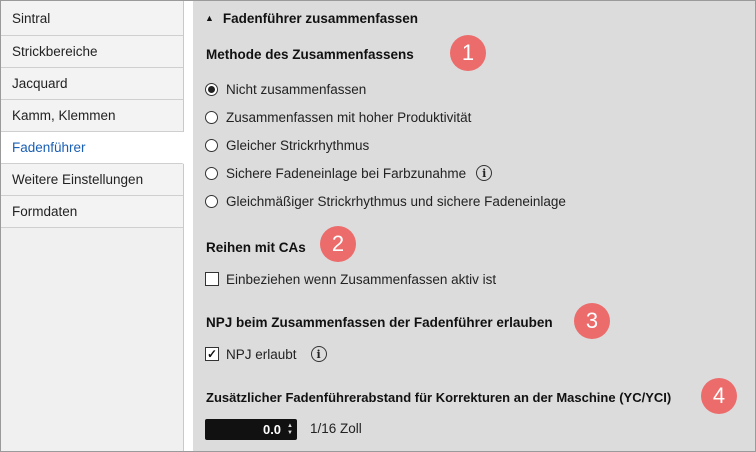  I want to click on checkbox-option-npj-erlaubt: ✓ NPJ erlaubt i, so click(266, 354).